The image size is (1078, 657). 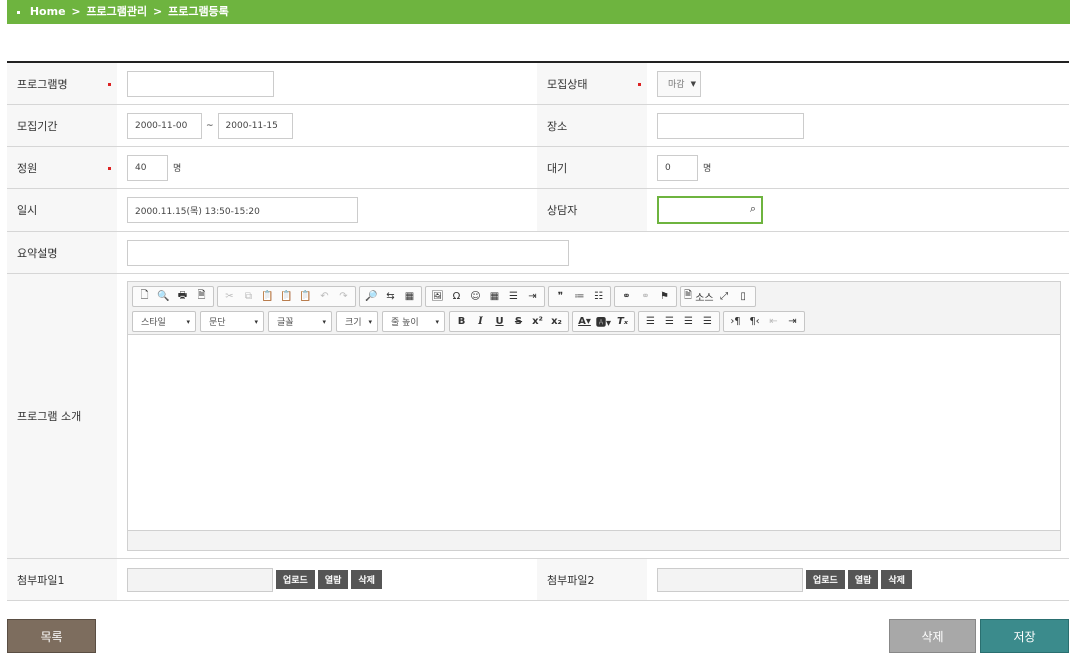 I want to click on paste-icon: 📋, so click(x=267, y=296).